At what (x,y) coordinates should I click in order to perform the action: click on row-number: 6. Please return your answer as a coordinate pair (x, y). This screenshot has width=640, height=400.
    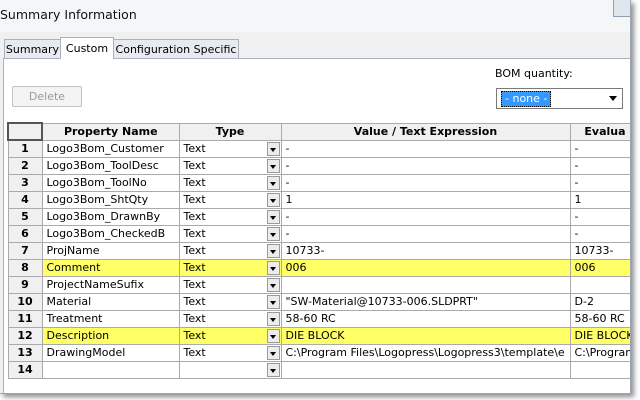
    Looking at the image, I should click on (25, 233).